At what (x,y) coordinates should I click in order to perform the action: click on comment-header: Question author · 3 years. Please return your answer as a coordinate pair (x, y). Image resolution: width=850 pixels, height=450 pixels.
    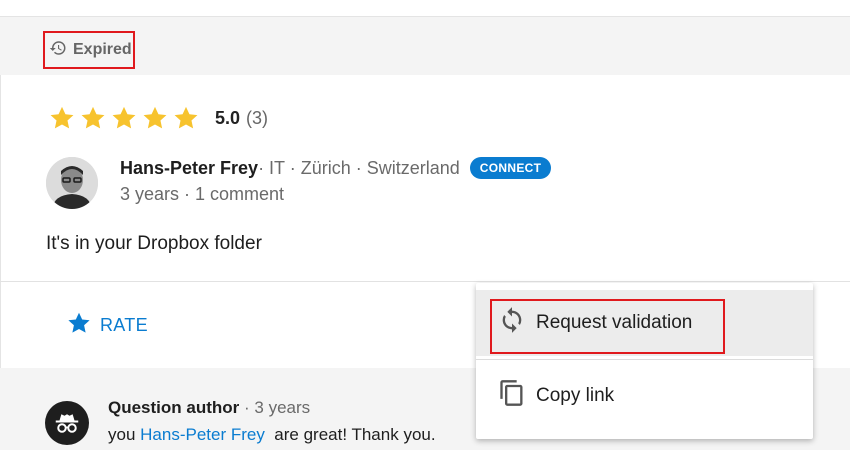
    Looking at the image, I should click on (209, 408).